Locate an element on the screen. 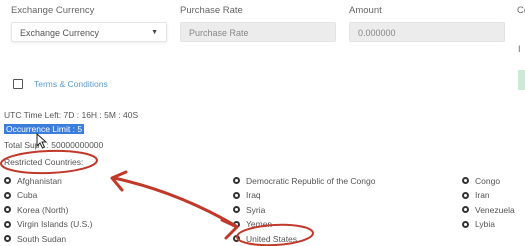  annotation-arrow-line is located at coordinates (175, 202).